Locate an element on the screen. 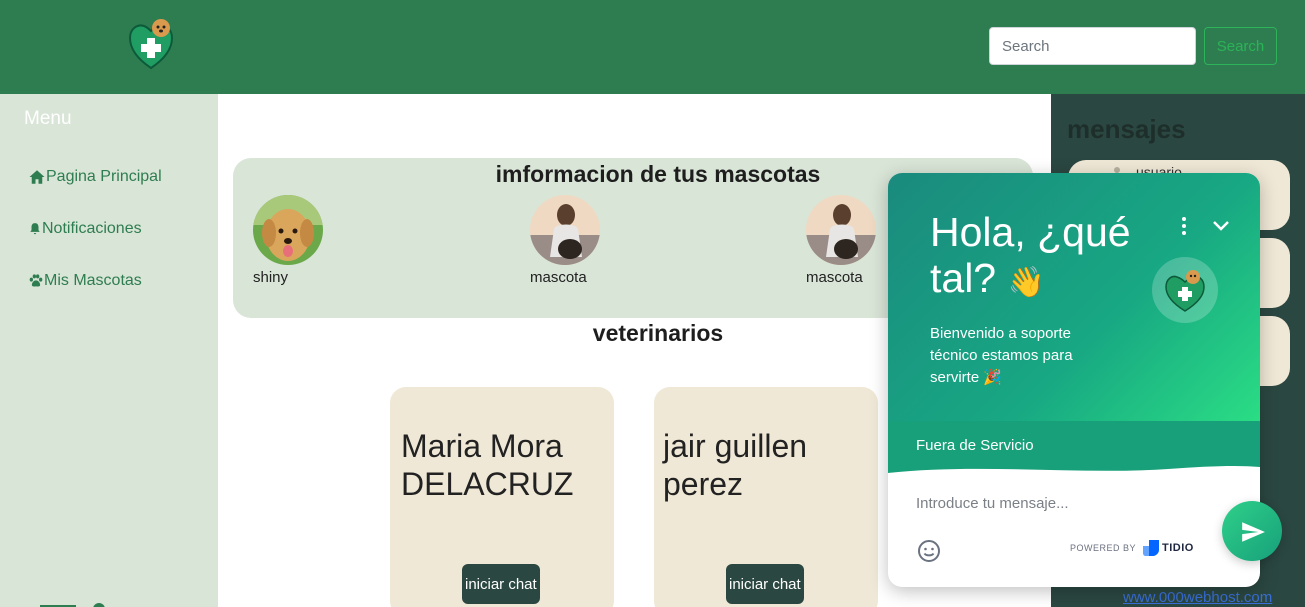 The image size is (1305, 607). menu-title: Menu is located at coordinates (48, 118).